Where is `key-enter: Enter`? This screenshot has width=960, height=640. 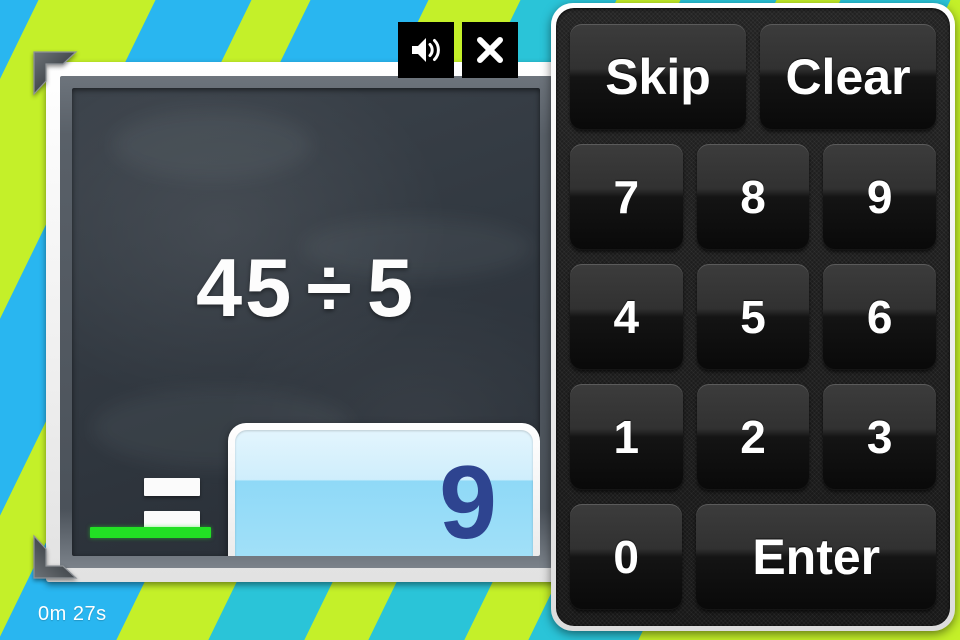
key-enter: Enter is located at coordinates (816, 557).